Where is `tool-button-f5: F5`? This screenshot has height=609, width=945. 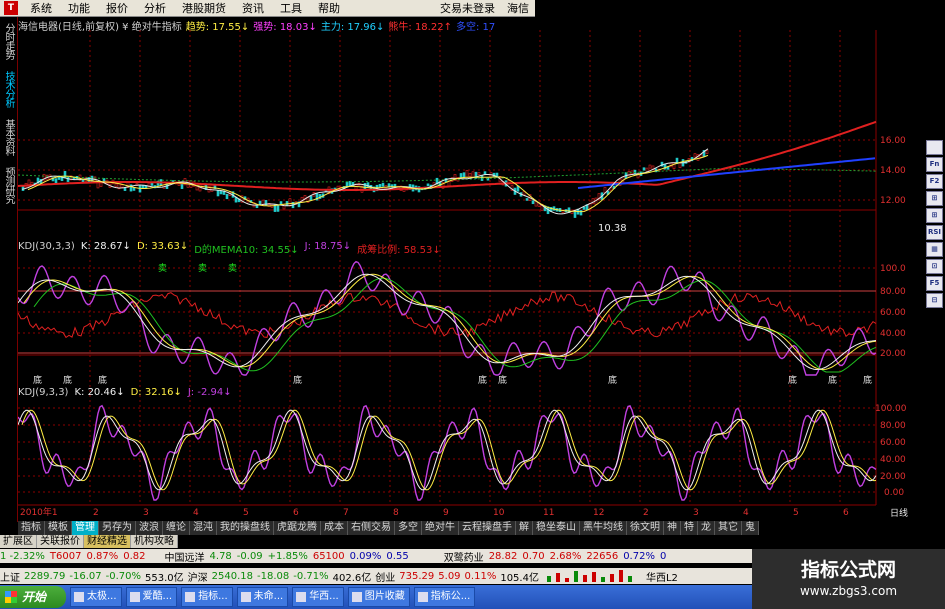 tool-button-f5: F5 is located at coordinates (934, 283).